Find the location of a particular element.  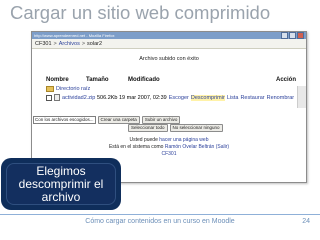

col-name: Nombre is located at coordinates (57, 80).